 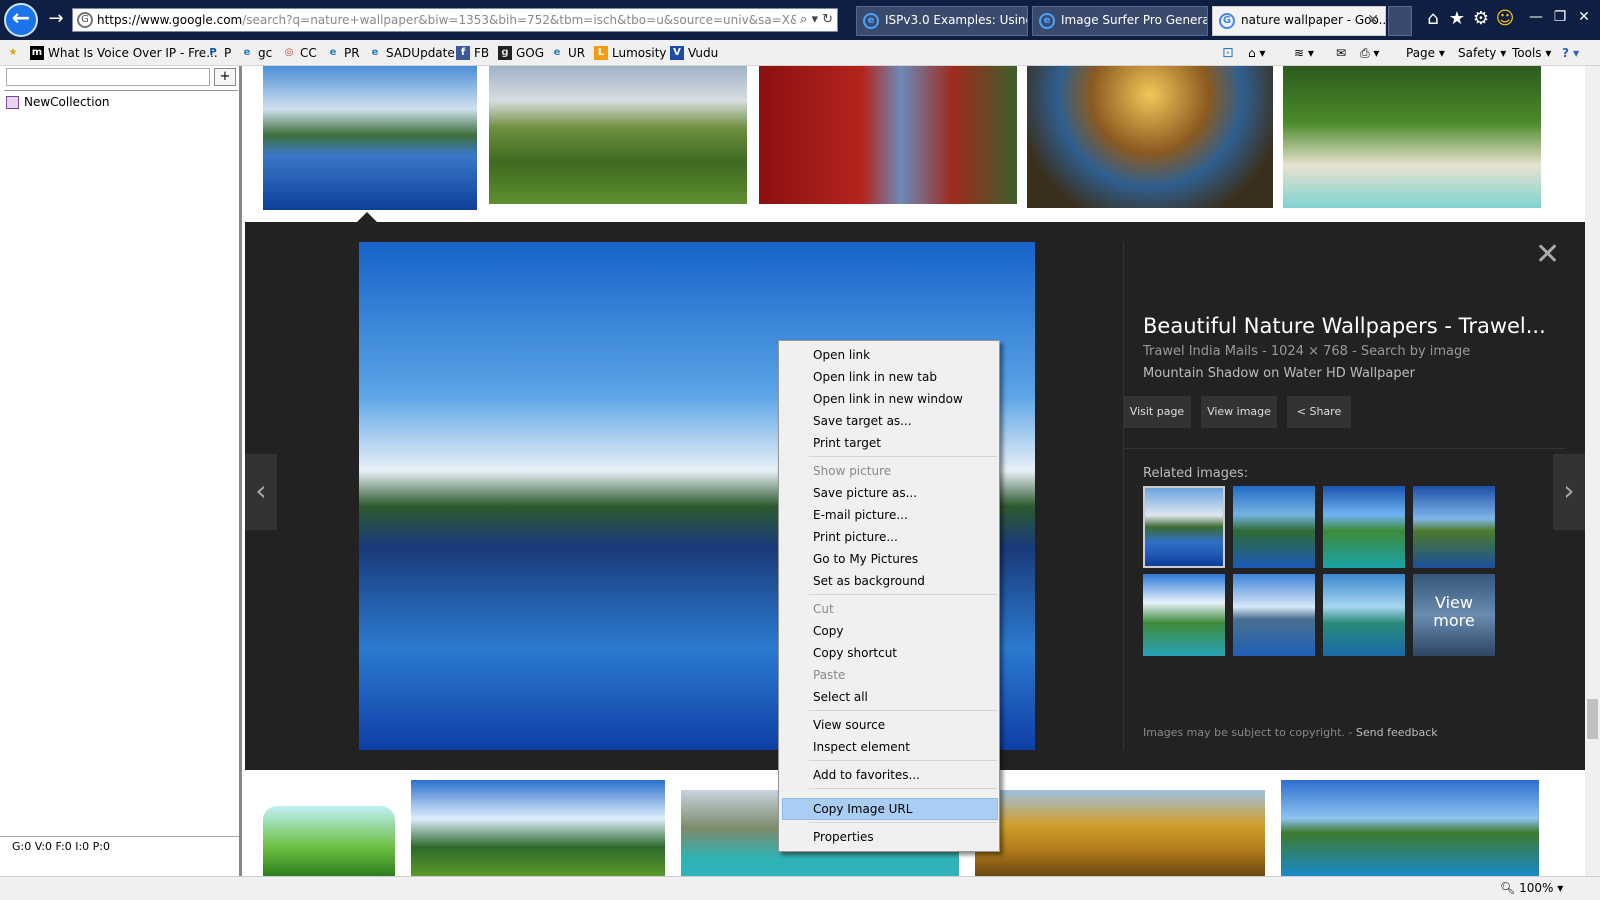 I want to click on safety-menu: Safety ▾, so click(x=1482, y=53).